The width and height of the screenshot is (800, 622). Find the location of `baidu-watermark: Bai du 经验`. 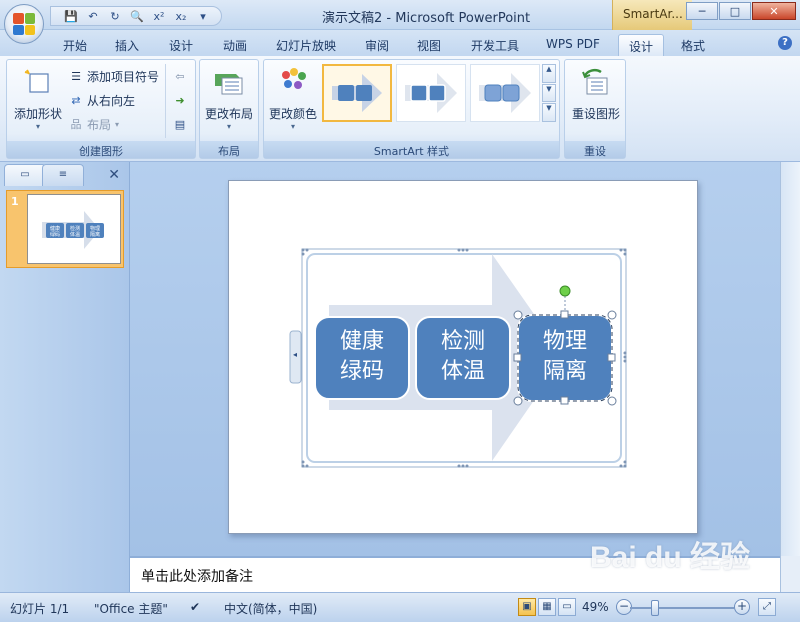

baidu-watermark: Bai du 经验 is located at coordinates (670, 557).